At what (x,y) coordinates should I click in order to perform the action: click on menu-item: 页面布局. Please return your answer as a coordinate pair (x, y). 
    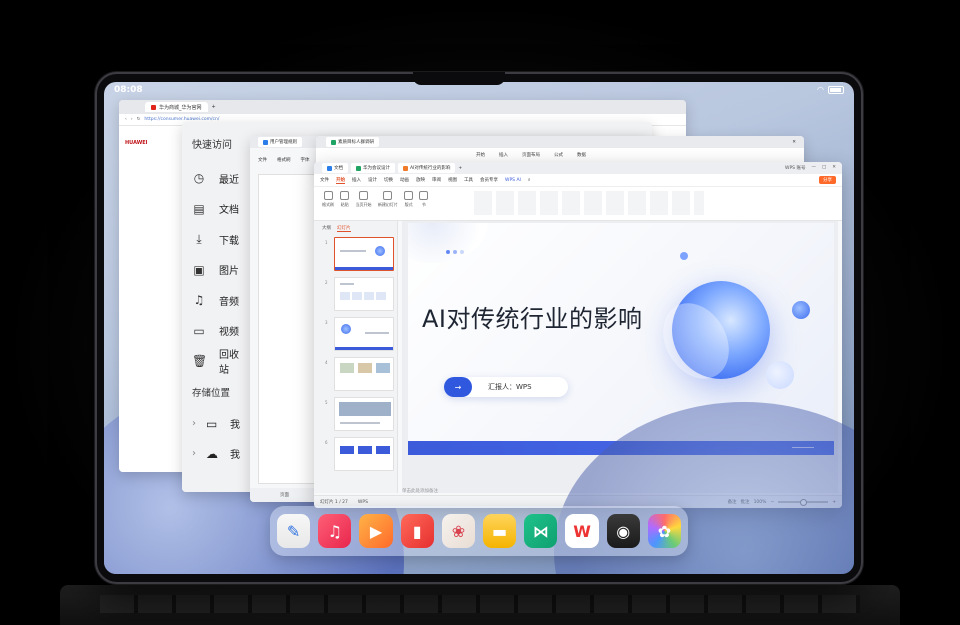
    Looking at the image, I should click on (531, 155).